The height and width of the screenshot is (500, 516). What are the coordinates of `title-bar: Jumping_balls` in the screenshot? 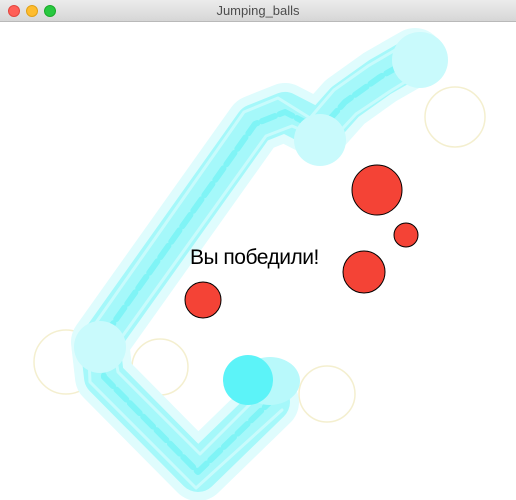 It's located at (258, 11).